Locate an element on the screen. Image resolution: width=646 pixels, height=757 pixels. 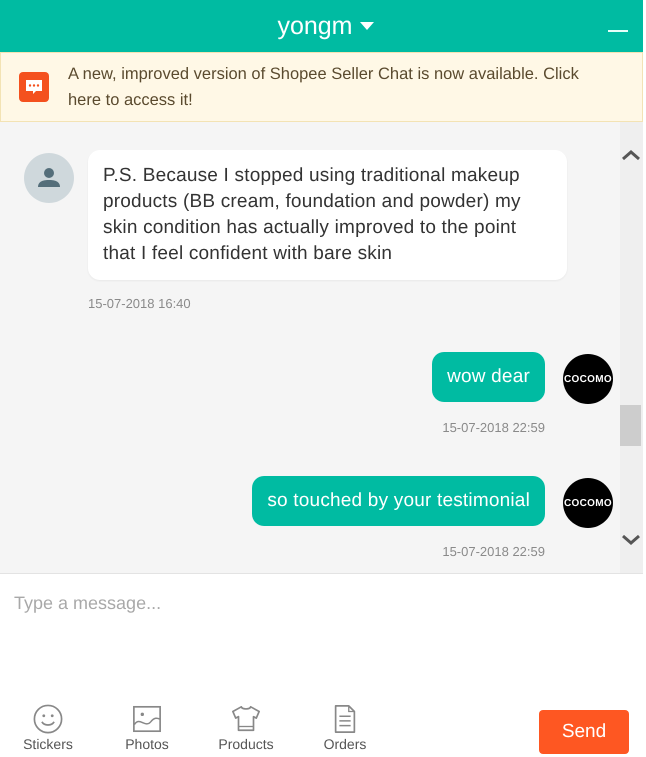
toolbar-button: Orders is located at coordinates (345, 728).